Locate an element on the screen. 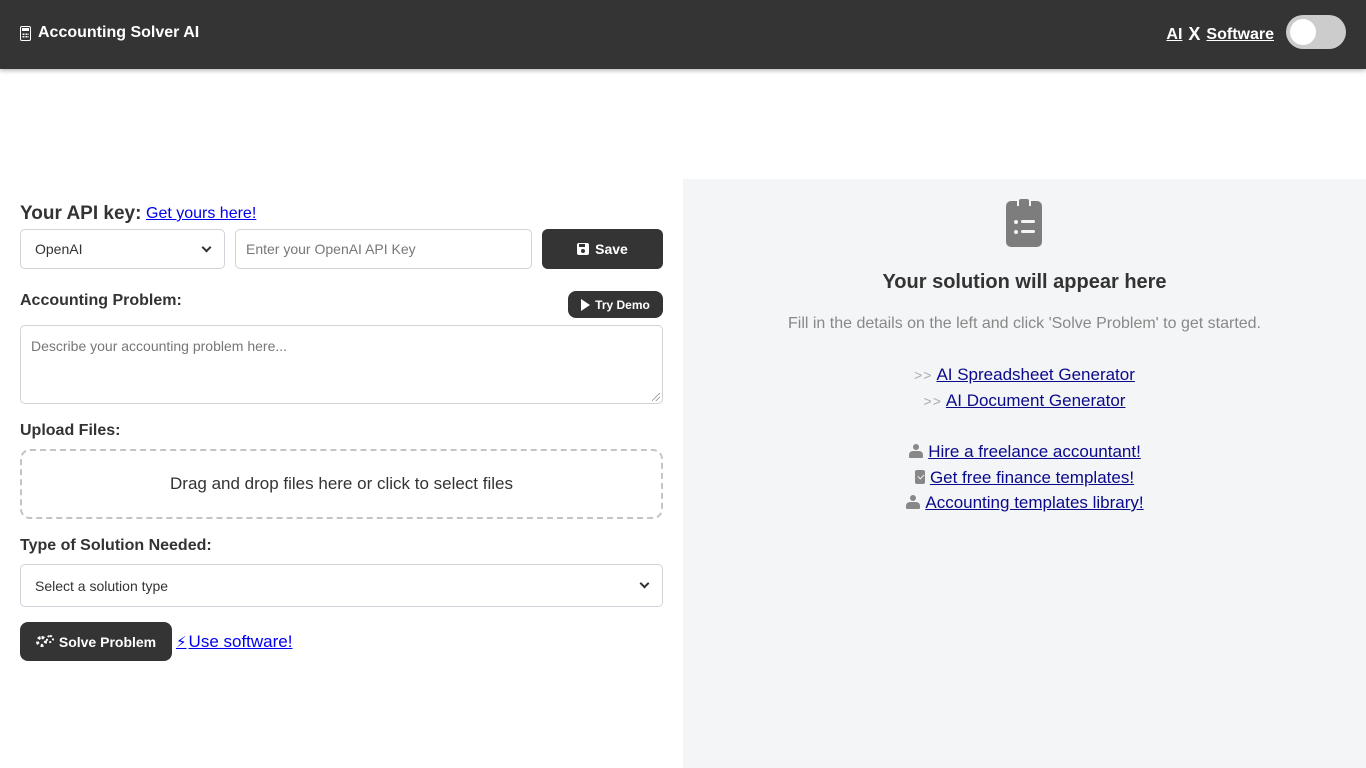 The width and height of the screenshot is (1366, 768). play-icon is located at coordinates (586, 304).